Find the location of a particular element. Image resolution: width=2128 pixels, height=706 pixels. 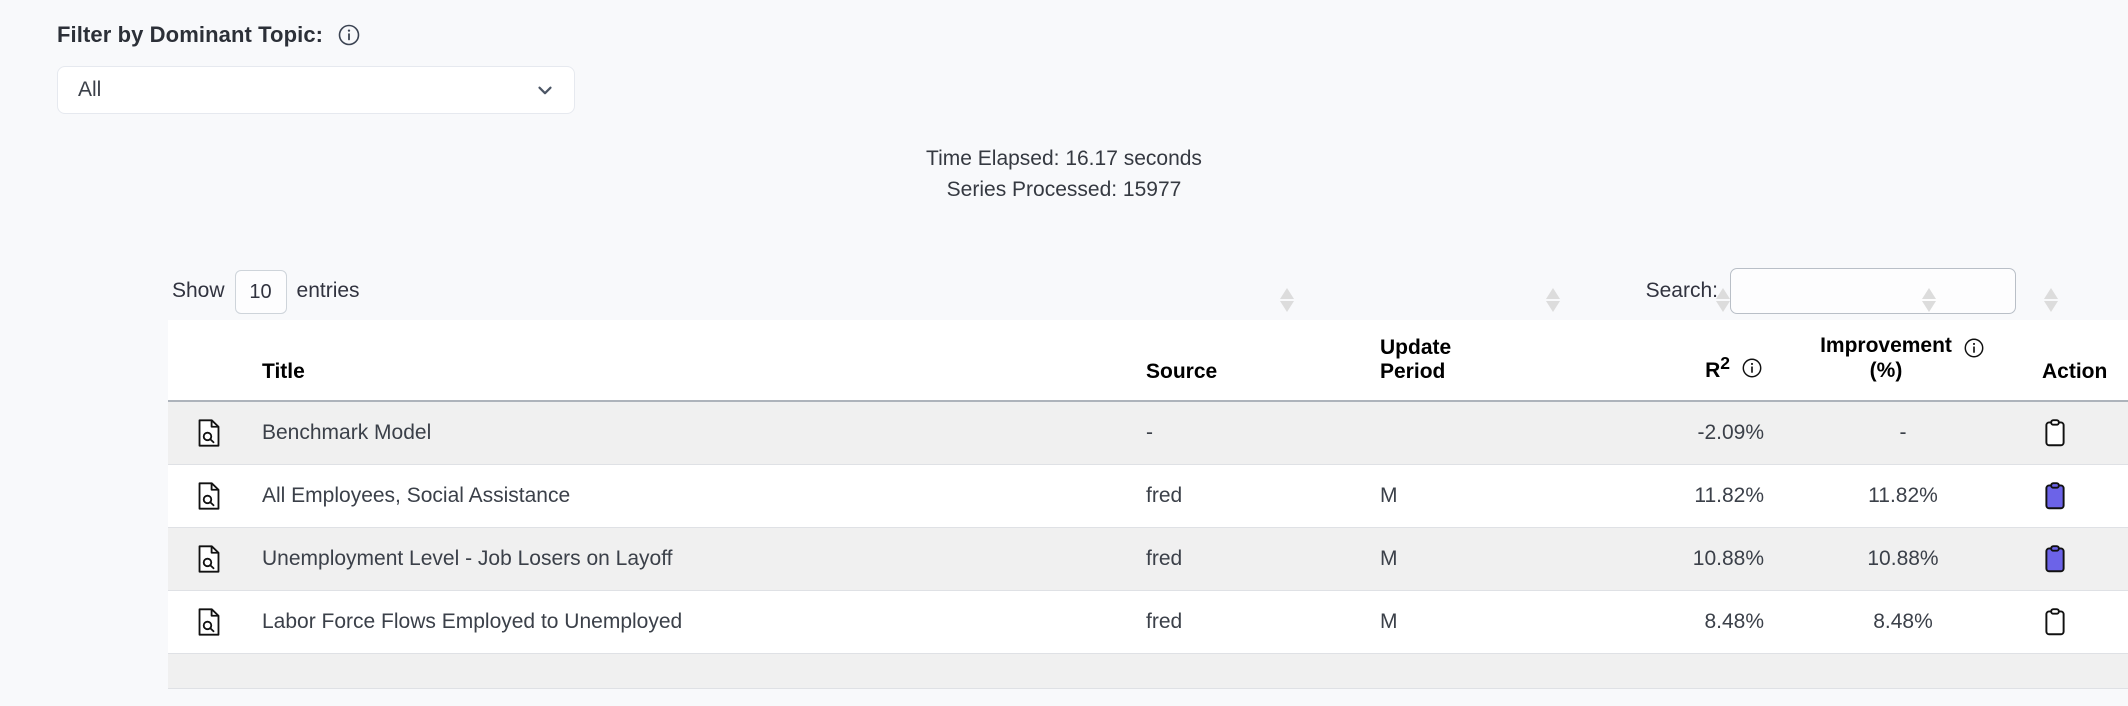

improvement-line1: Improvement is located at coordinates (1886, 345).